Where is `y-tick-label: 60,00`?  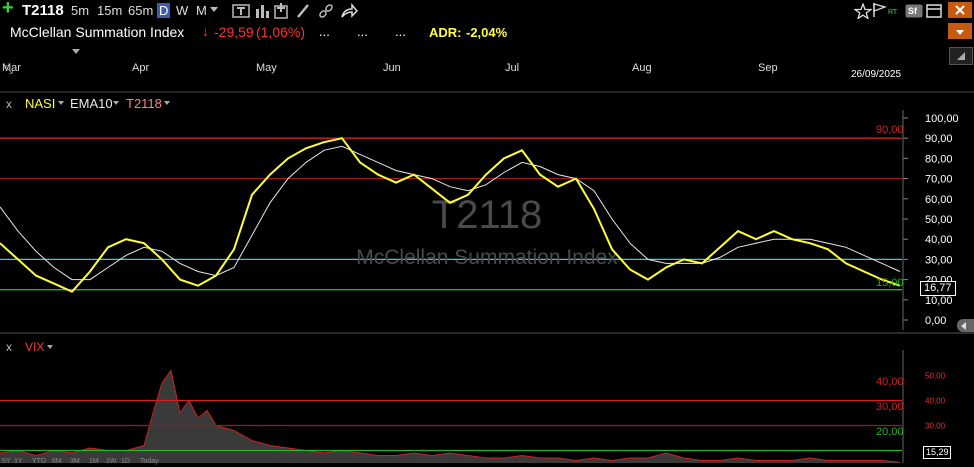 y-tick-label: 60,00 is located at coordinates (939, 200).